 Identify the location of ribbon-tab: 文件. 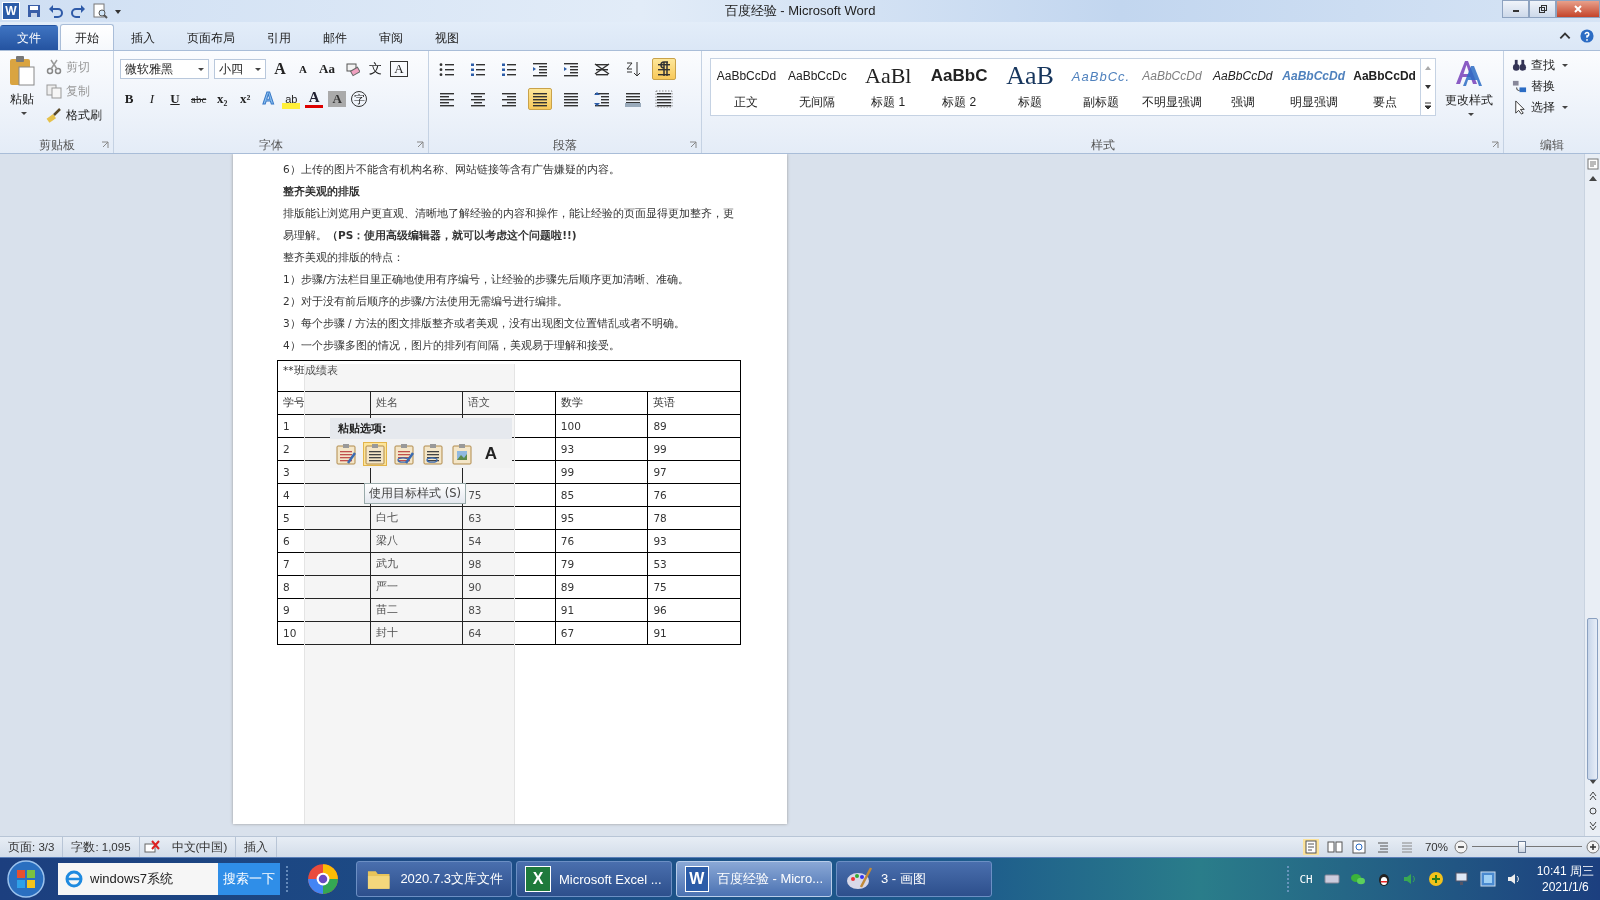
(29, 37).